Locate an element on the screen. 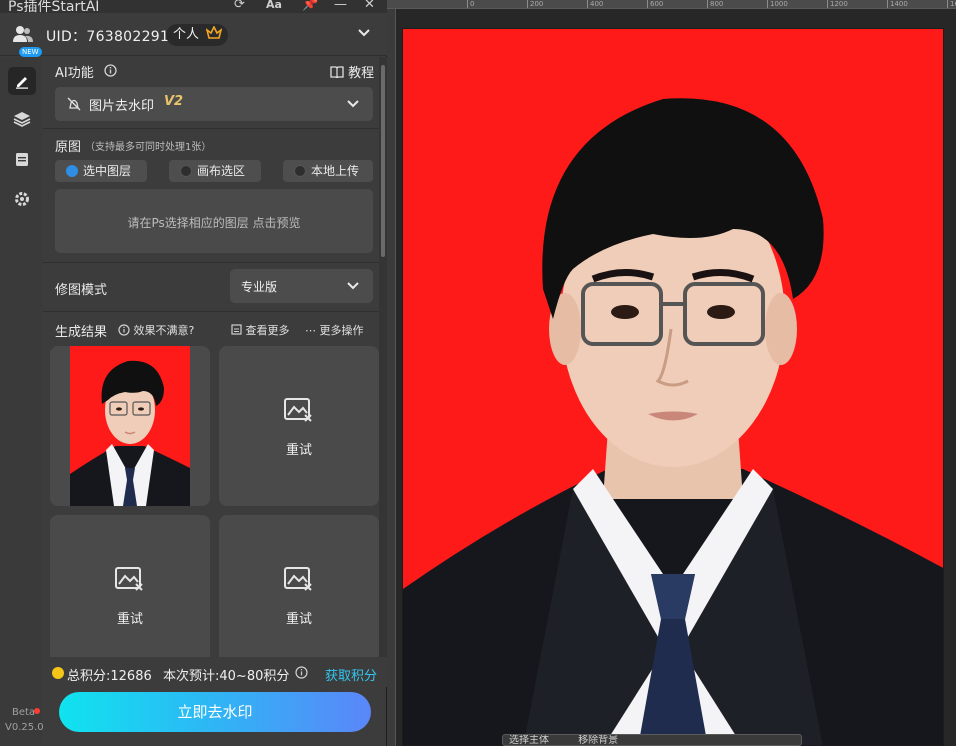  option-label: 画布选区 is located at coordinates (221, 171).